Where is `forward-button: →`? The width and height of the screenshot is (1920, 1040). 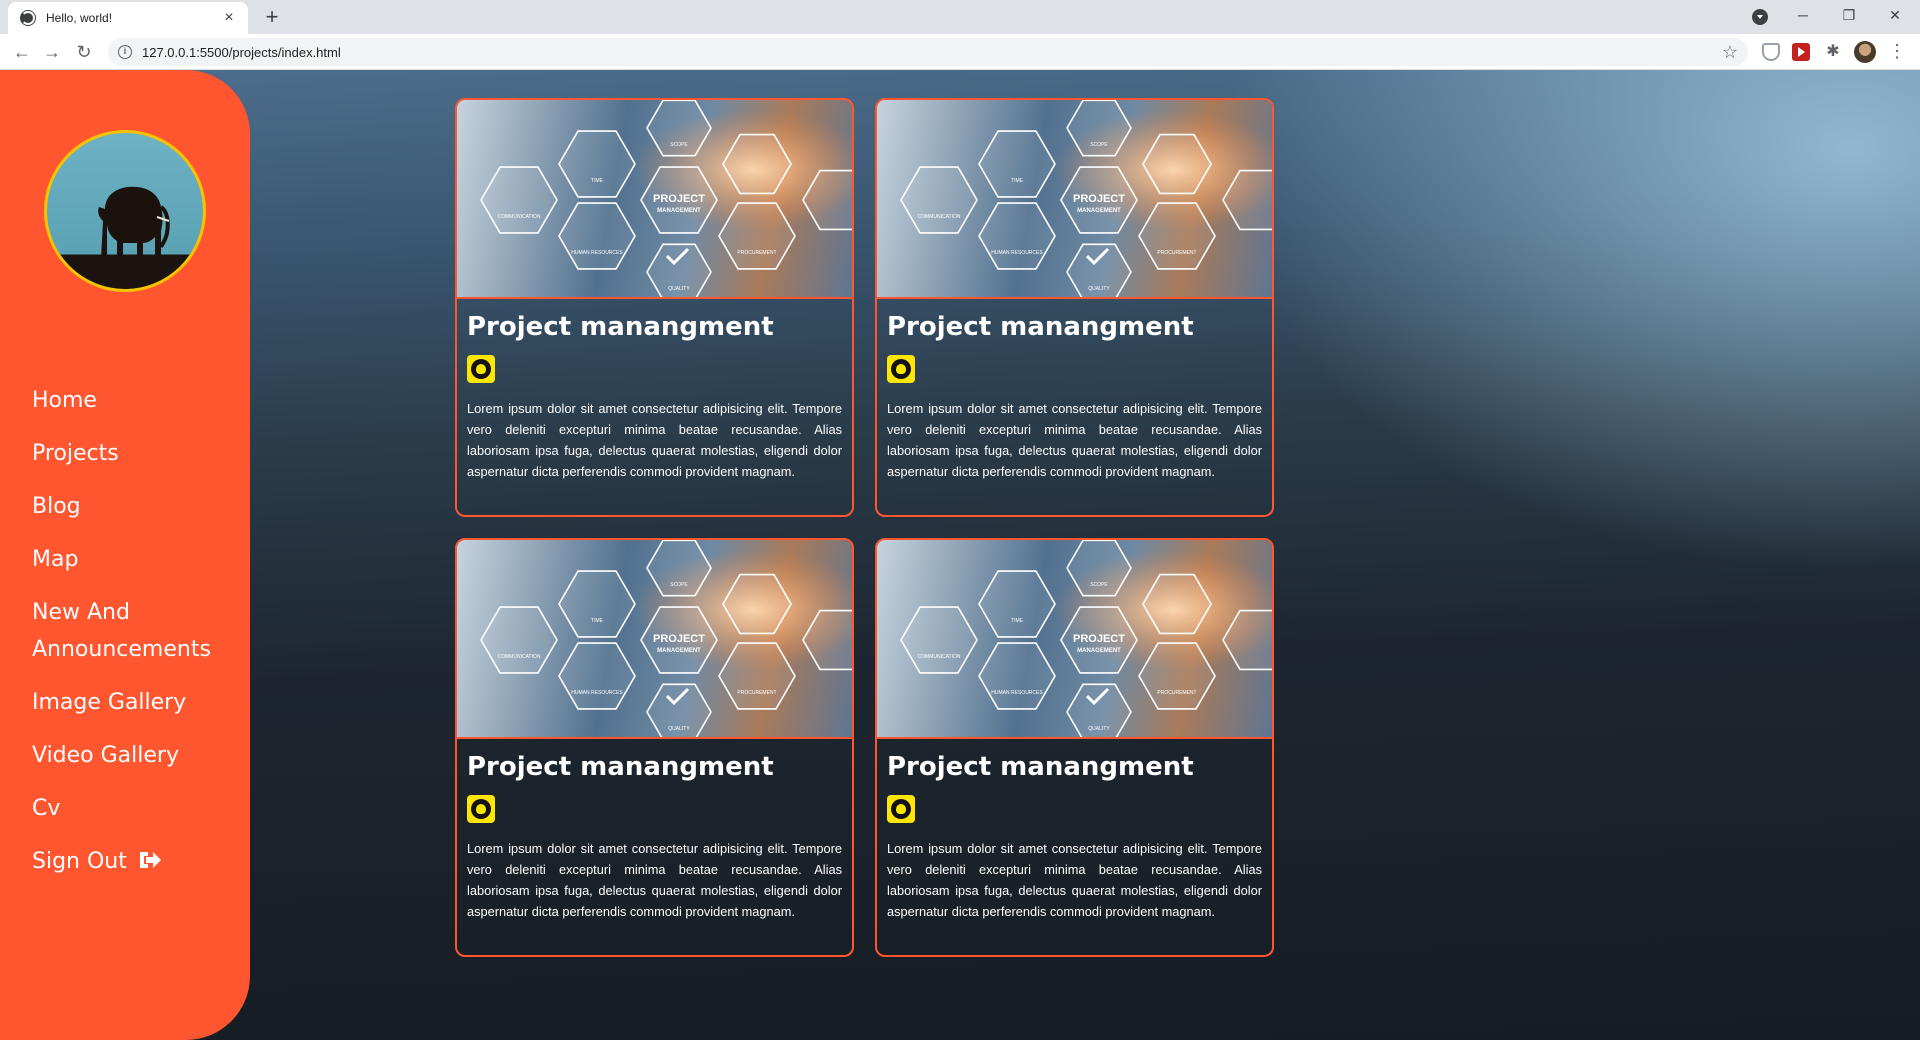 forward-button: → is located at coordinates (52, 52).